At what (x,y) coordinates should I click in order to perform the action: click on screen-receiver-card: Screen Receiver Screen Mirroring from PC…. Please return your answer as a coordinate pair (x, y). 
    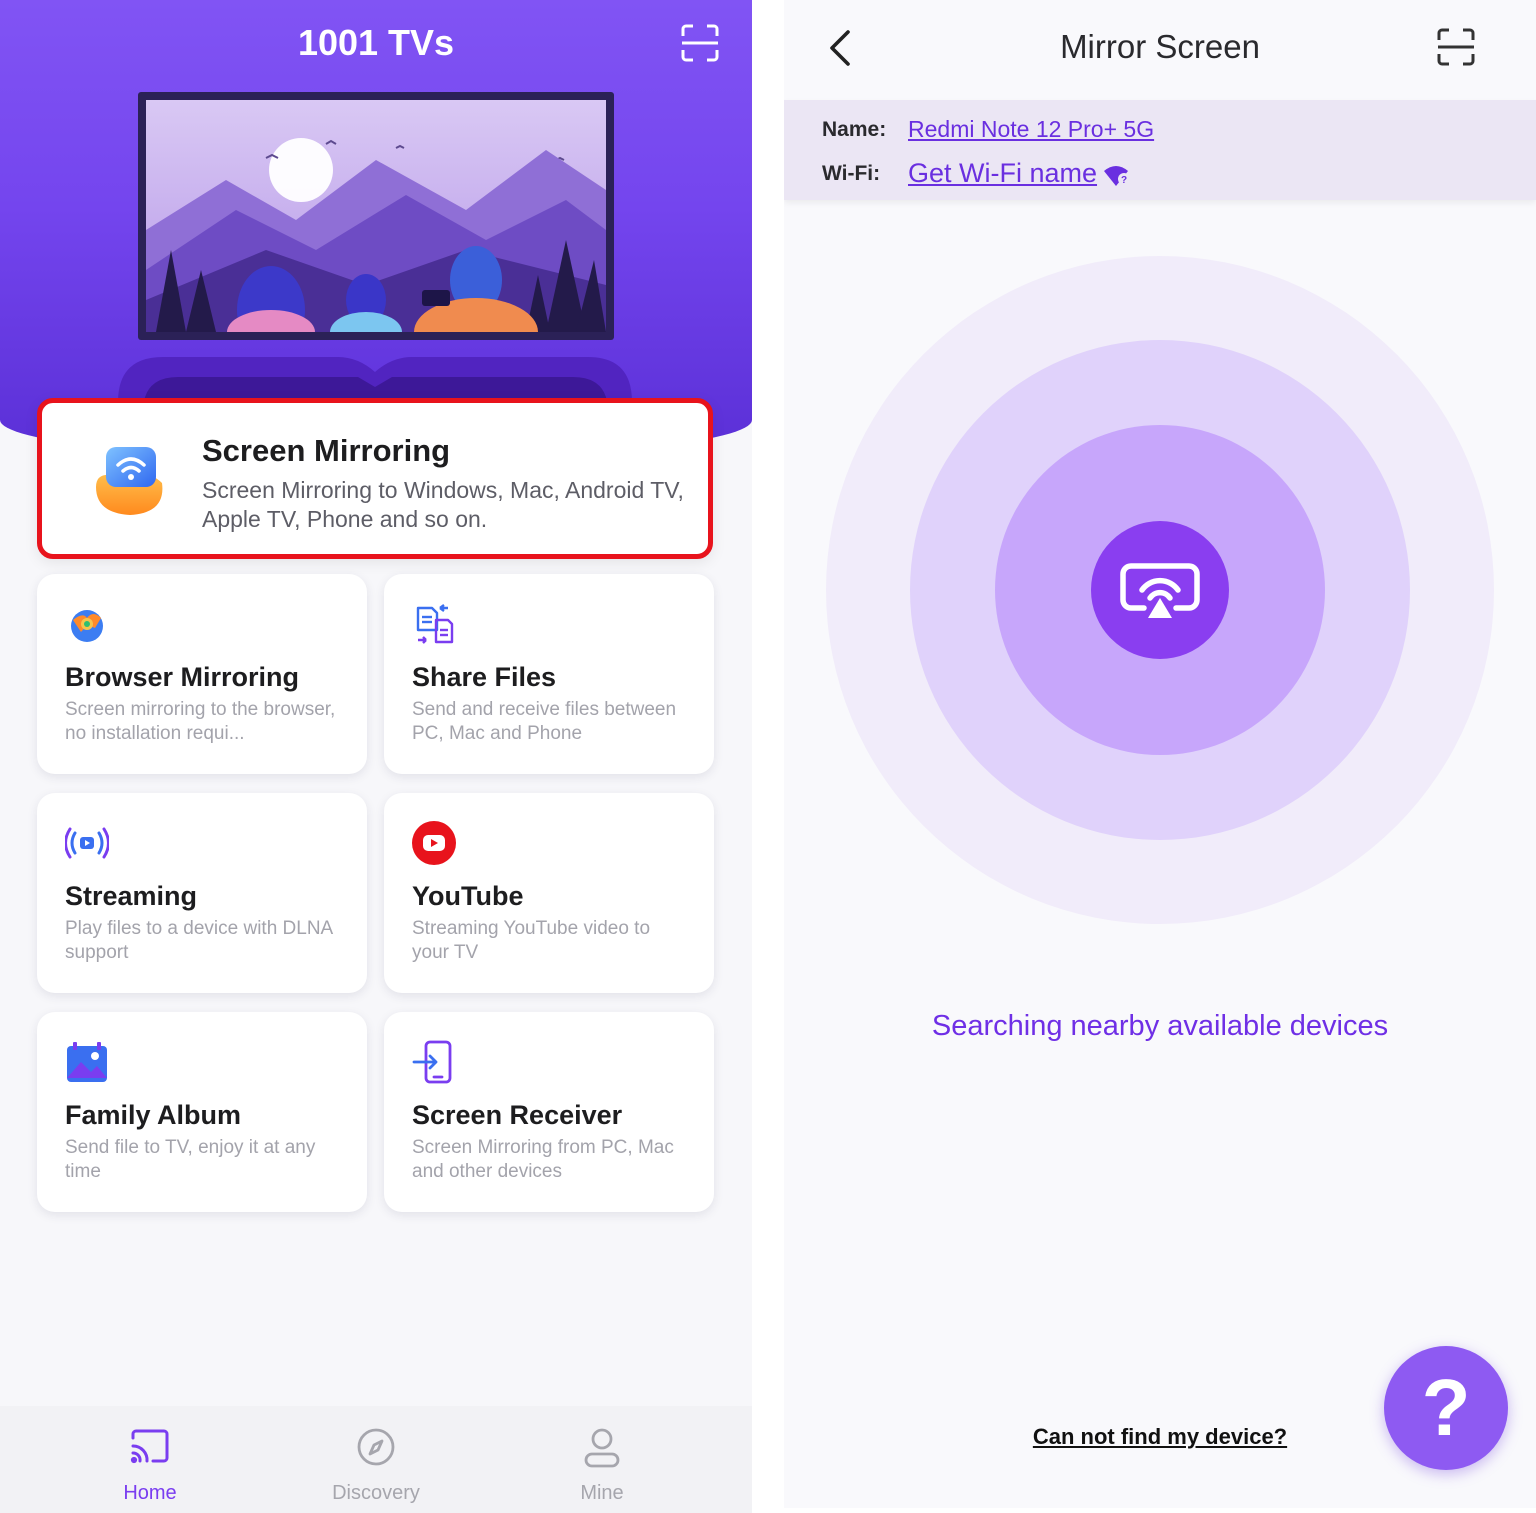
    Looking at the image, I should click on (549, 1112).